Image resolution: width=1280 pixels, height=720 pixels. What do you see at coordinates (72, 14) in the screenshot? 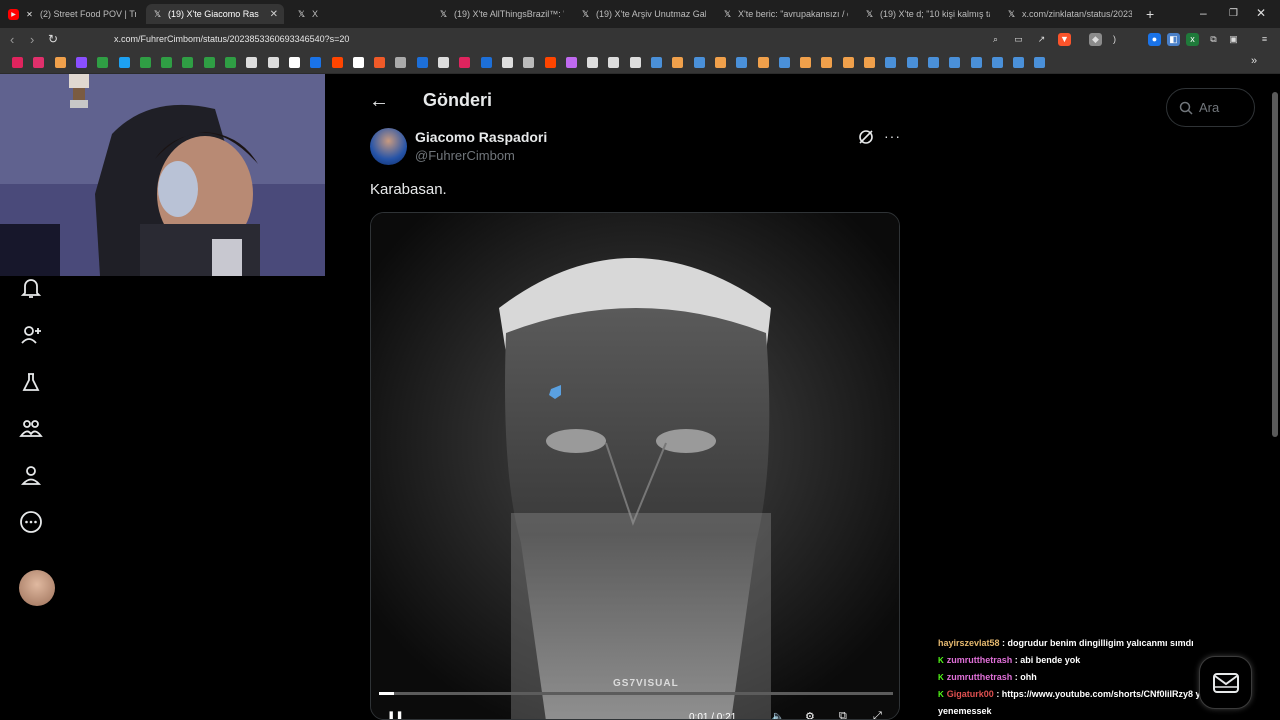
I see `tab-street-food: ▶ ✕ (2) Street Food POV | Tradit` at bounding box center [72, 14].